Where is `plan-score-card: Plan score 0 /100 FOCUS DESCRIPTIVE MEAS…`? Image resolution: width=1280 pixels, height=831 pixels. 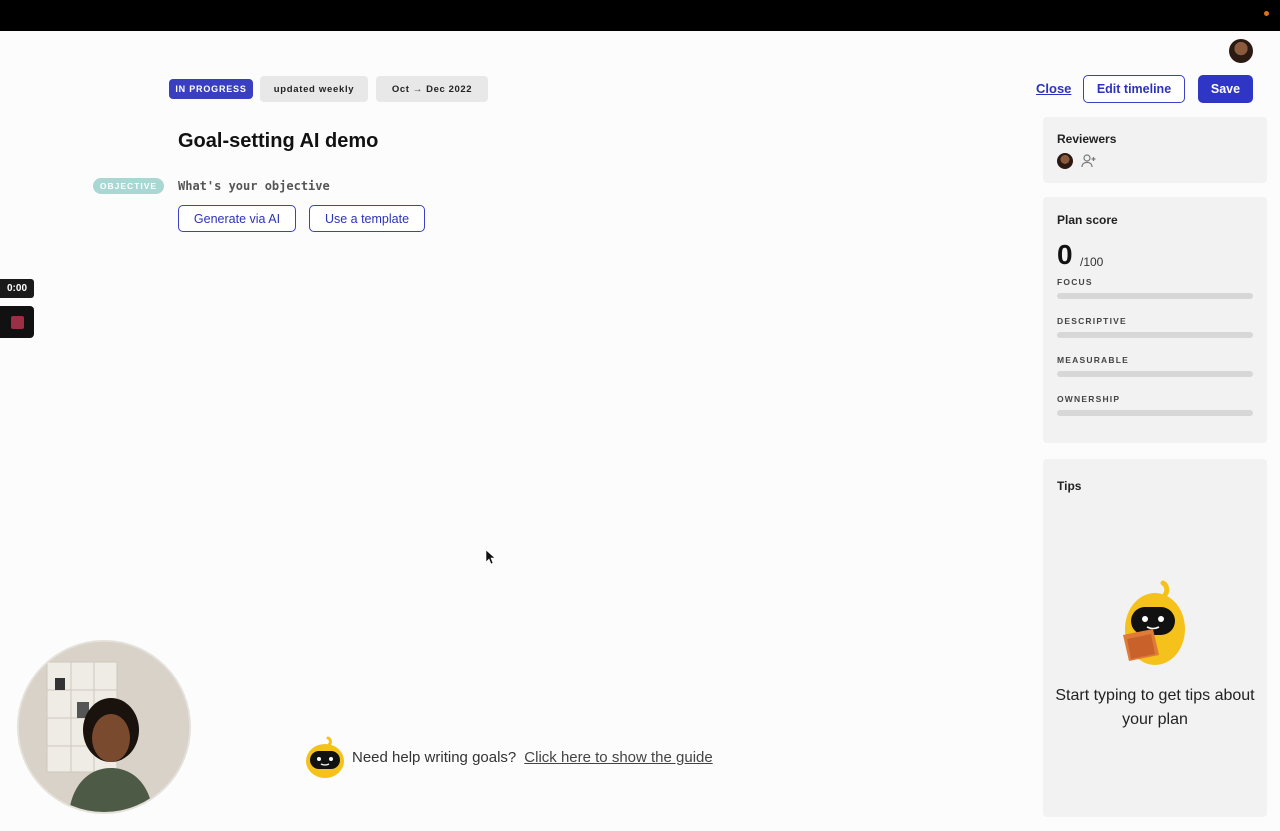 plan-score-card: Plan score 0 /100 FOCUS DESCRIPTIVE MEAS… is located at coordinates (1155, 320).